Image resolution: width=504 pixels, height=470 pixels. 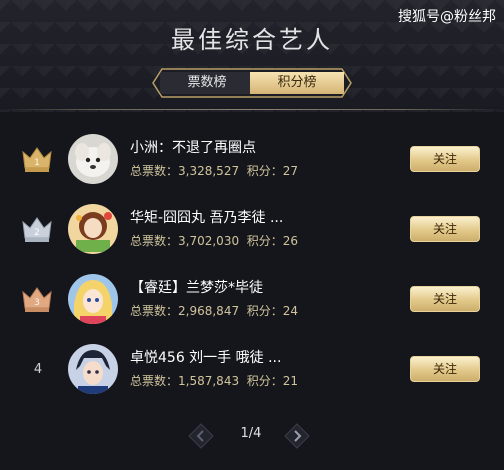 What do you see at coordinates (290, 381) in the screenshot?
I see `points-value: 21` at bounding box center [290, 381].